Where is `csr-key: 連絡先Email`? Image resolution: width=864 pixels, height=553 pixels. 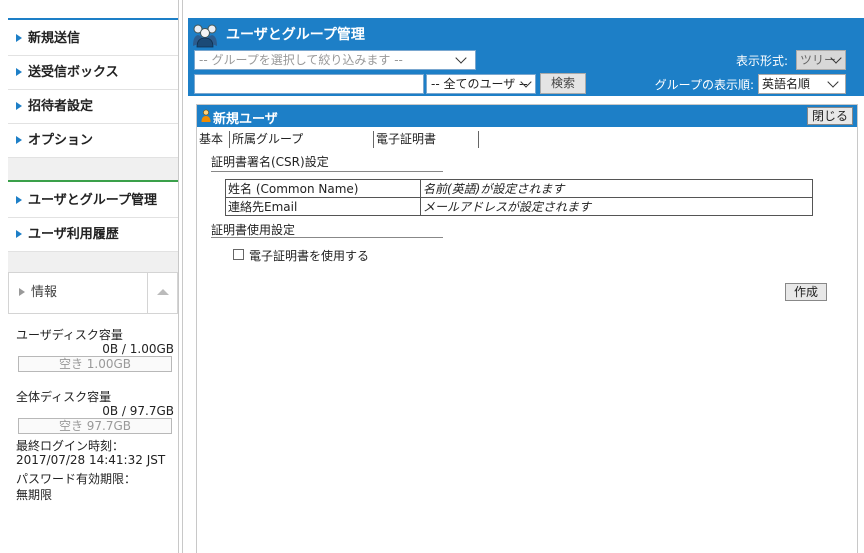
csr-key: 連絡先Email is located at coordinates (323, 206).